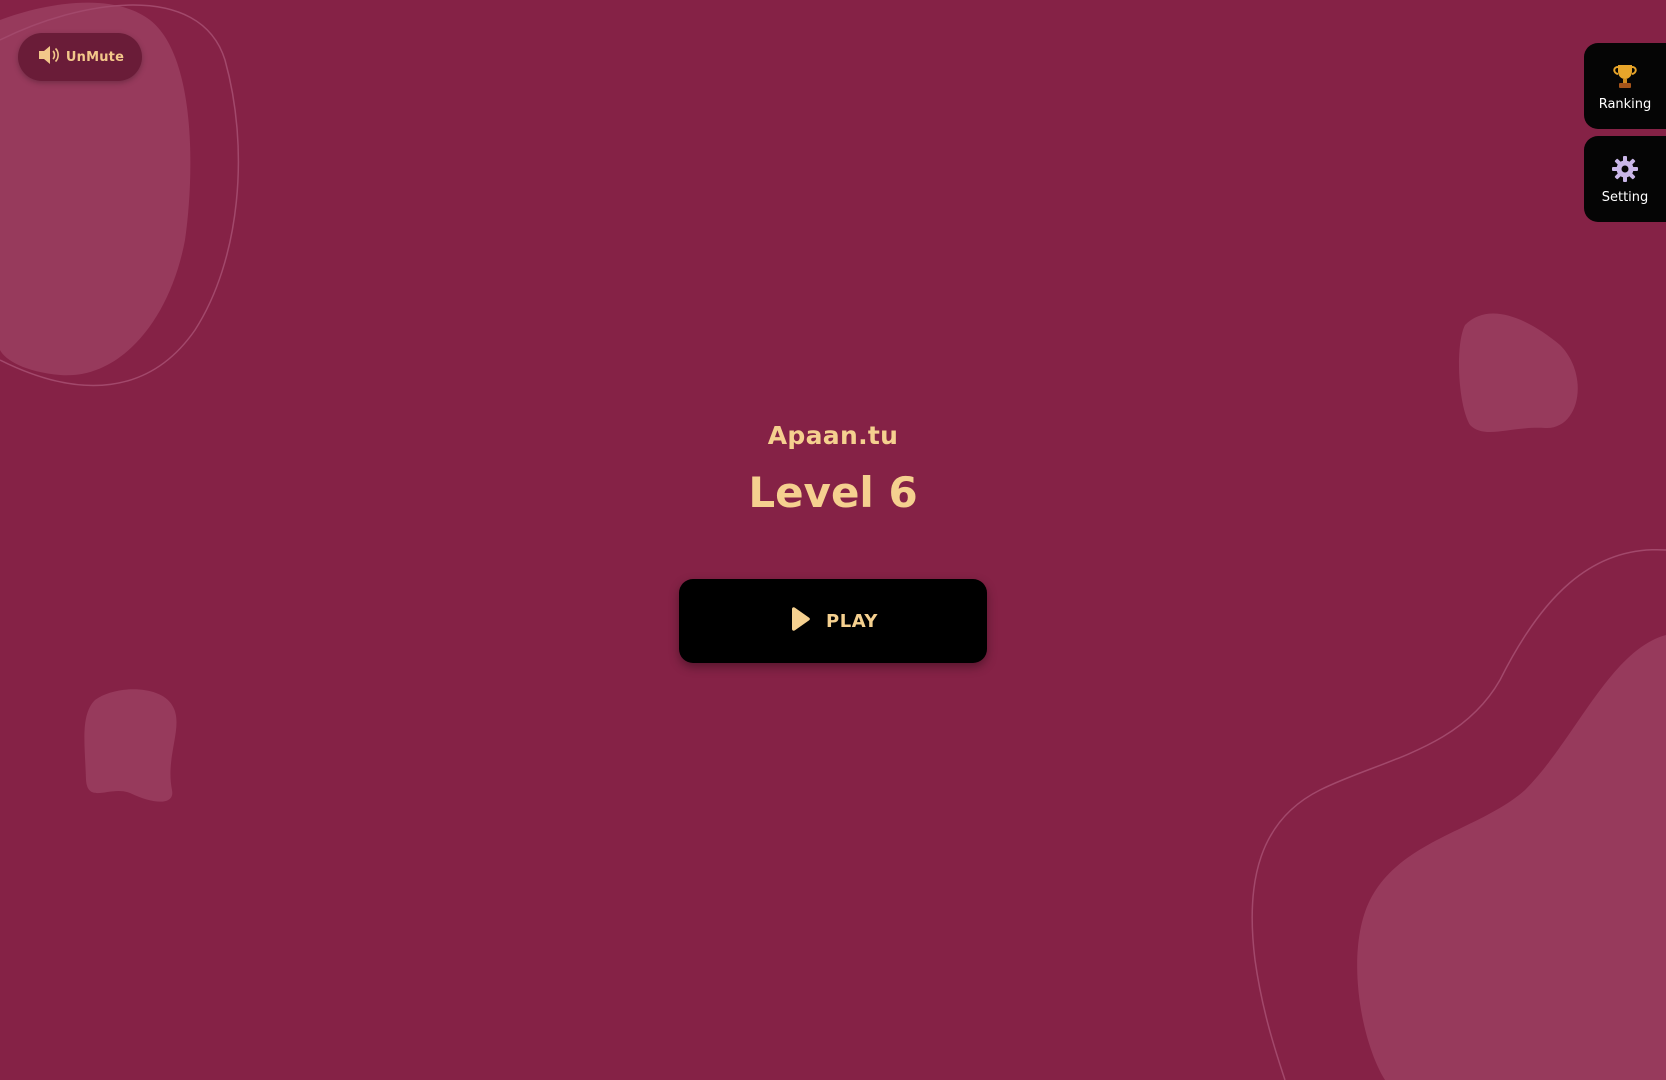 The height and width of the screenshot is (1080, 1666). I want to click on blob-small-right, so click(1518, 373).